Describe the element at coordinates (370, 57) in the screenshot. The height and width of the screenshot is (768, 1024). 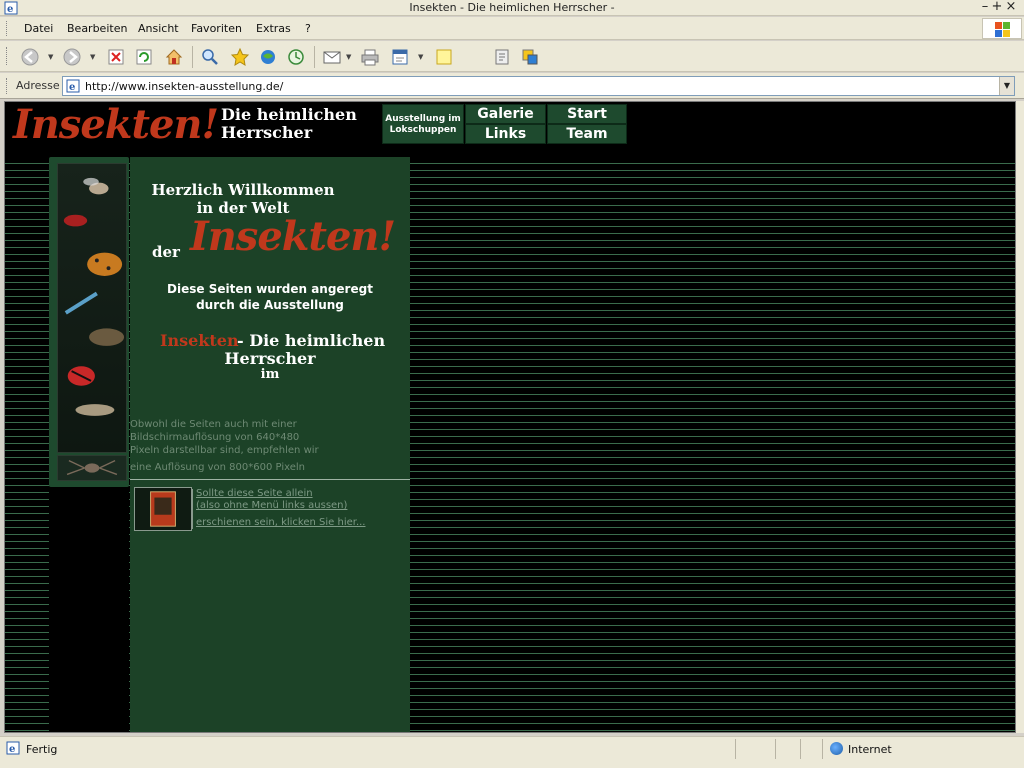
I see `print-icon` at that location.